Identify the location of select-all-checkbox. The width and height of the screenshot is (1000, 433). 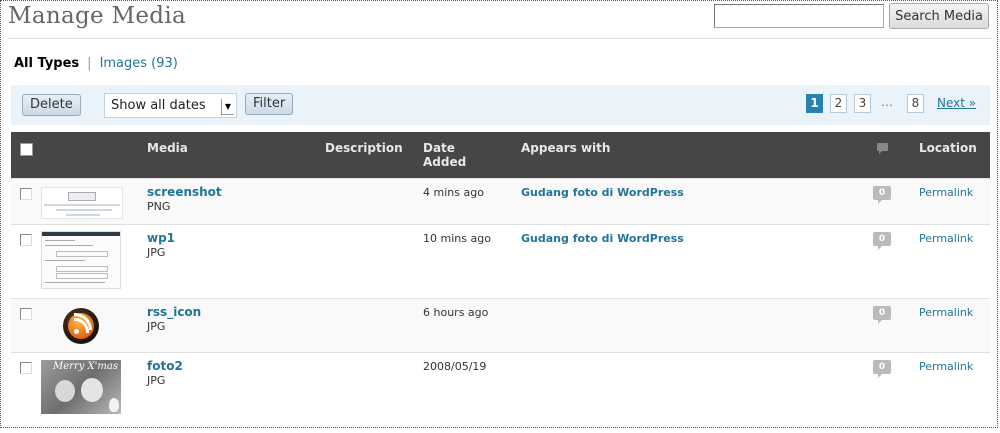
(26, 149).